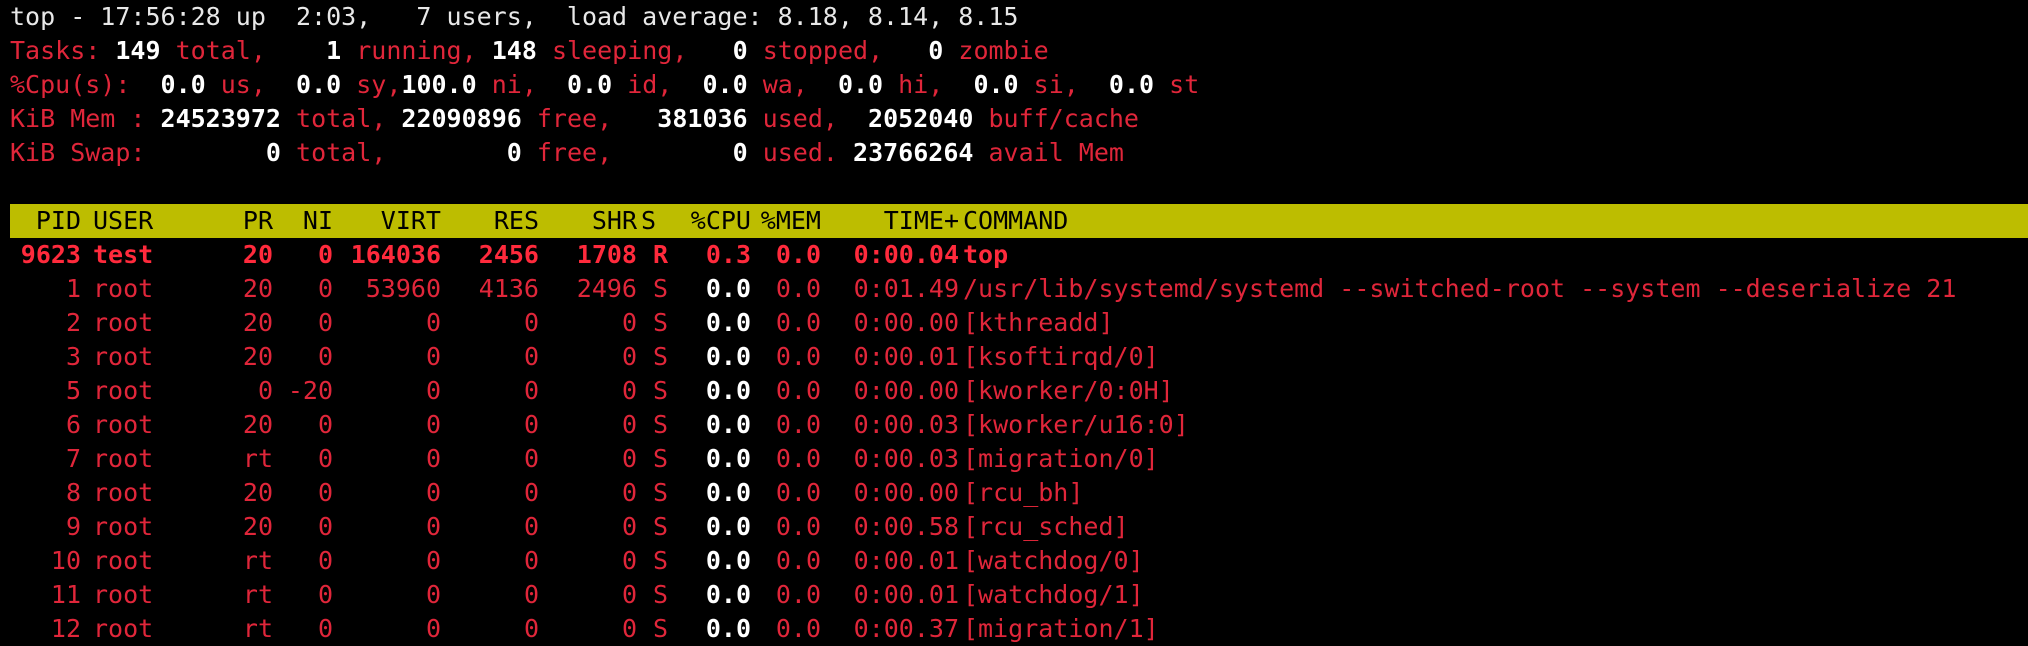  Describe the element at coordinates (650, 84) in the screenshot. I see `cpu-id-label: id,` at that location.